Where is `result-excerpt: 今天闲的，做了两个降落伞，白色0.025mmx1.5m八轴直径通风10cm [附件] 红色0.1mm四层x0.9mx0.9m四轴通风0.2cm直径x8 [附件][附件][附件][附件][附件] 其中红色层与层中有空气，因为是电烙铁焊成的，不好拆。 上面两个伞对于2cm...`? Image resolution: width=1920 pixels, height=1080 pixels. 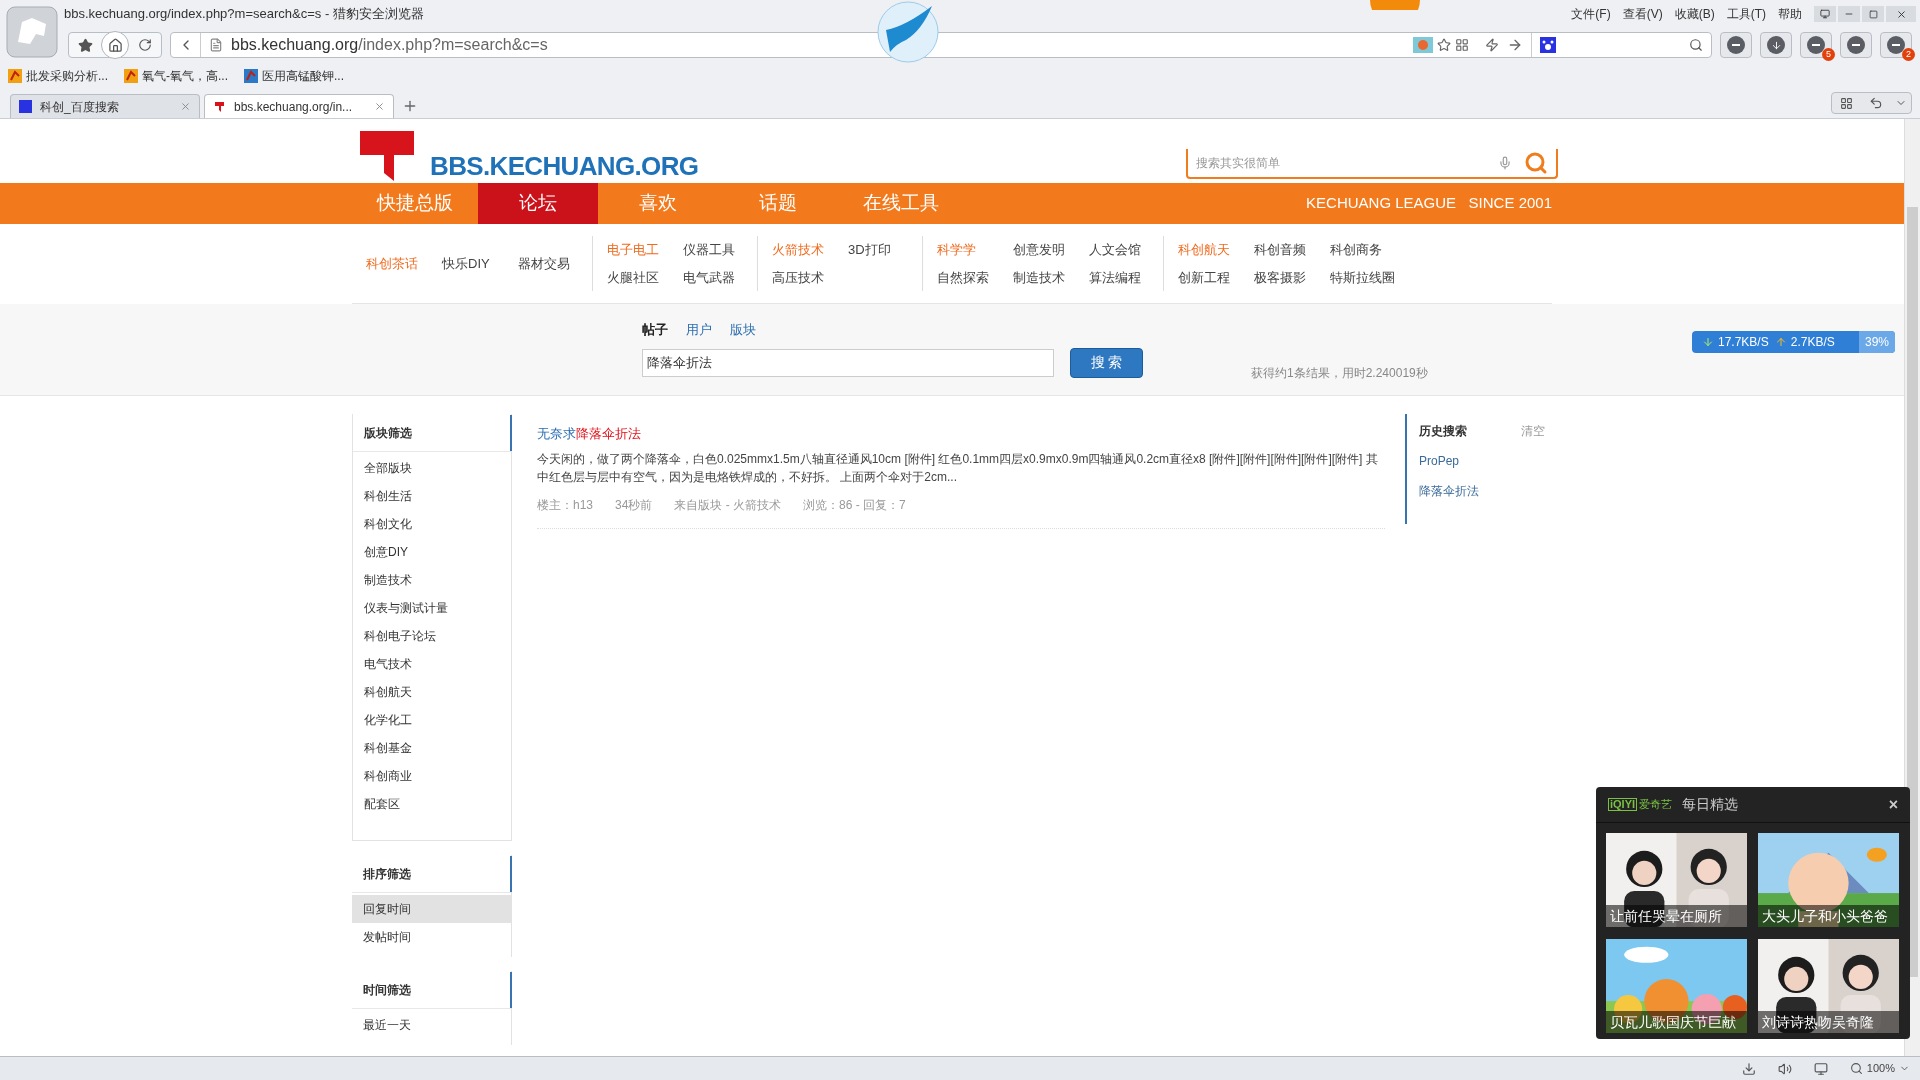
result-excerpt: 今天闲的，做了两个降落伞，白色0.025mmx1.5m八轴直径通风10cm [附件] 红色0.1mm四层x0.9mx0.9m四轴通风0.2cm直径x8 [附件][附件][附件][附件][附件] 其中红色层与层中有空气，因为是电烙铁焊成的，不好拆。 上面两个伞对于2cm... is located at coordinates (958, 468).